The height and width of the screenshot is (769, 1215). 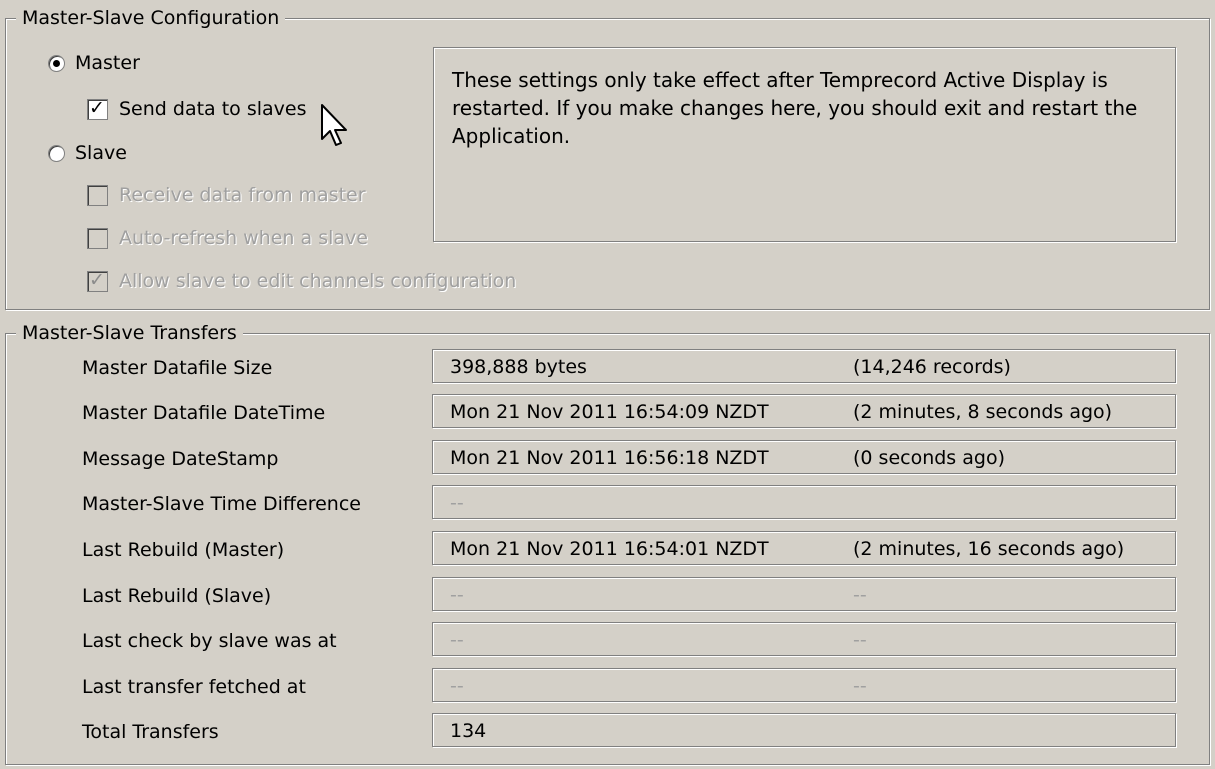 I want to click on send-data-checkbox-option: ✓ Send data to slaves, so click(x=197, y=108).